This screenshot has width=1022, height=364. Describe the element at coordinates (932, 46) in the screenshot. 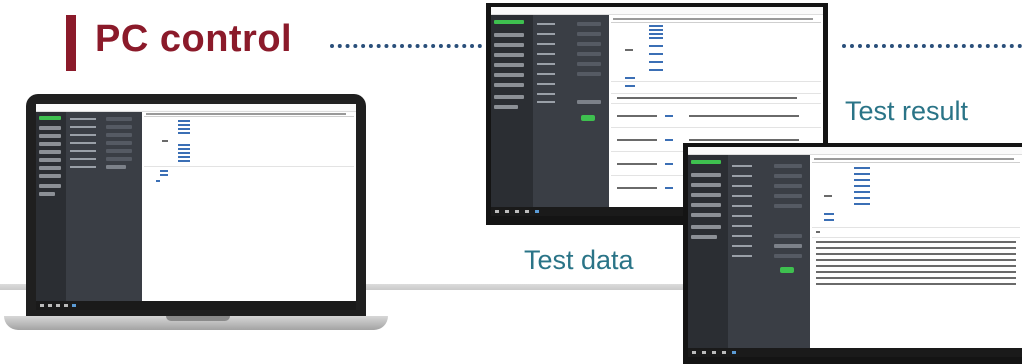

I see `dotted-connector-right` at that location.